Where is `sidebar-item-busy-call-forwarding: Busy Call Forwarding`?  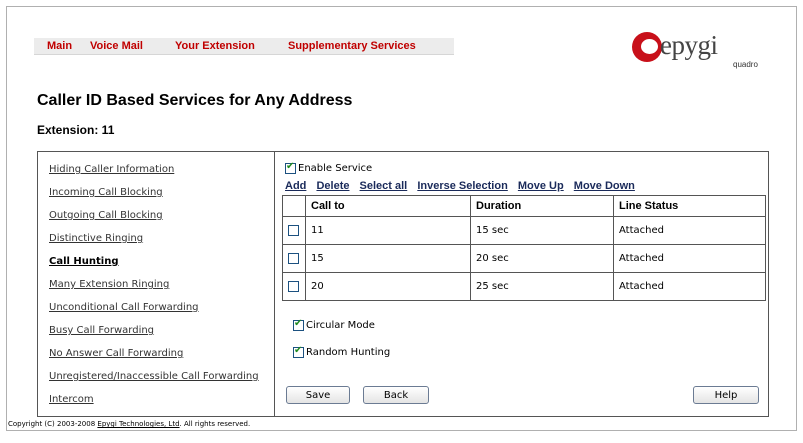
sidebar-item-busy-call-forwarding: Busy Call Forwarding is located at coordinates (101, 330).